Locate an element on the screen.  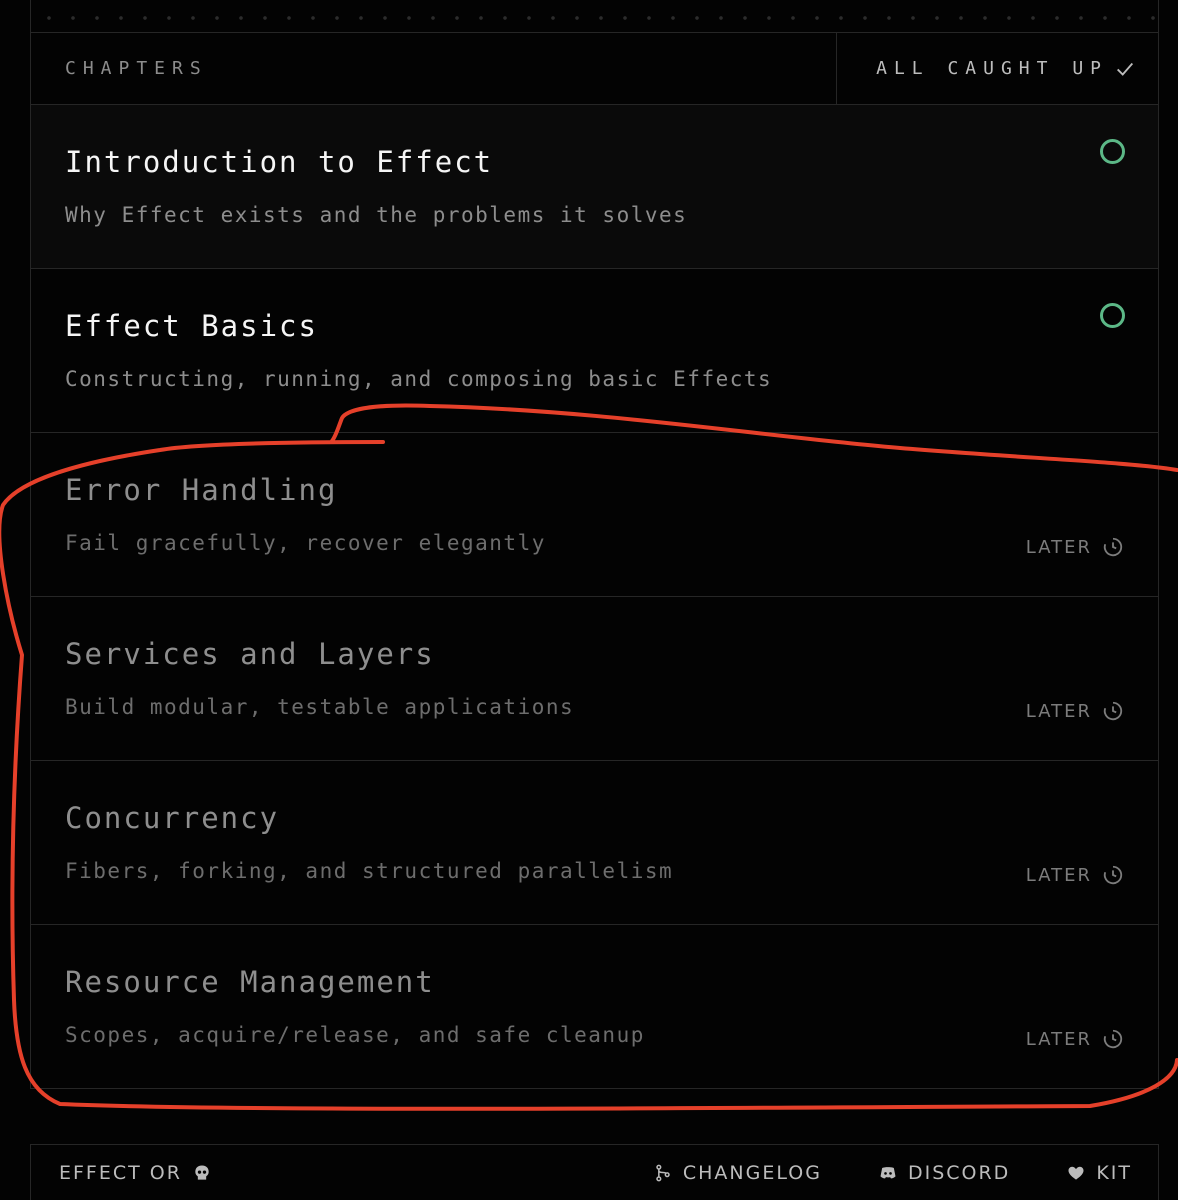
chapter-title: Resource Management is located at coordinates (250, 982).